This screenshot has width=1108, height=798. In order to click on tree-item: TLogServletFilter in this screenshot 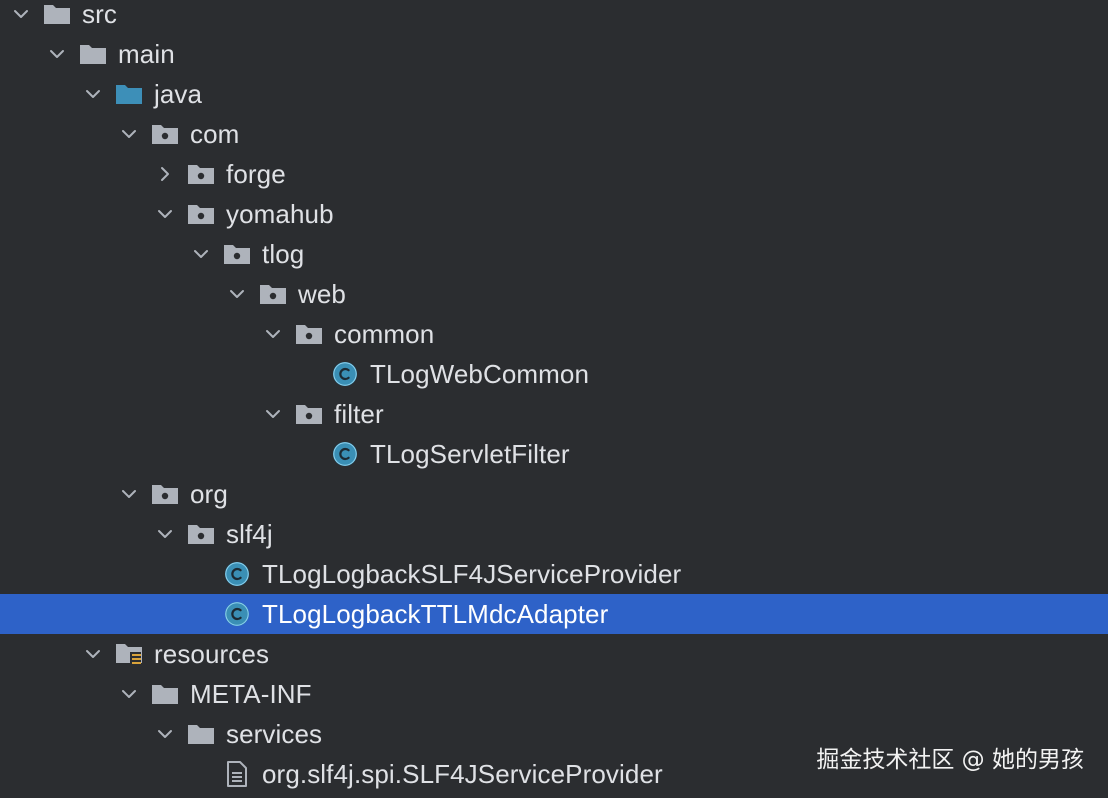, I will do `click(554, 454)`.